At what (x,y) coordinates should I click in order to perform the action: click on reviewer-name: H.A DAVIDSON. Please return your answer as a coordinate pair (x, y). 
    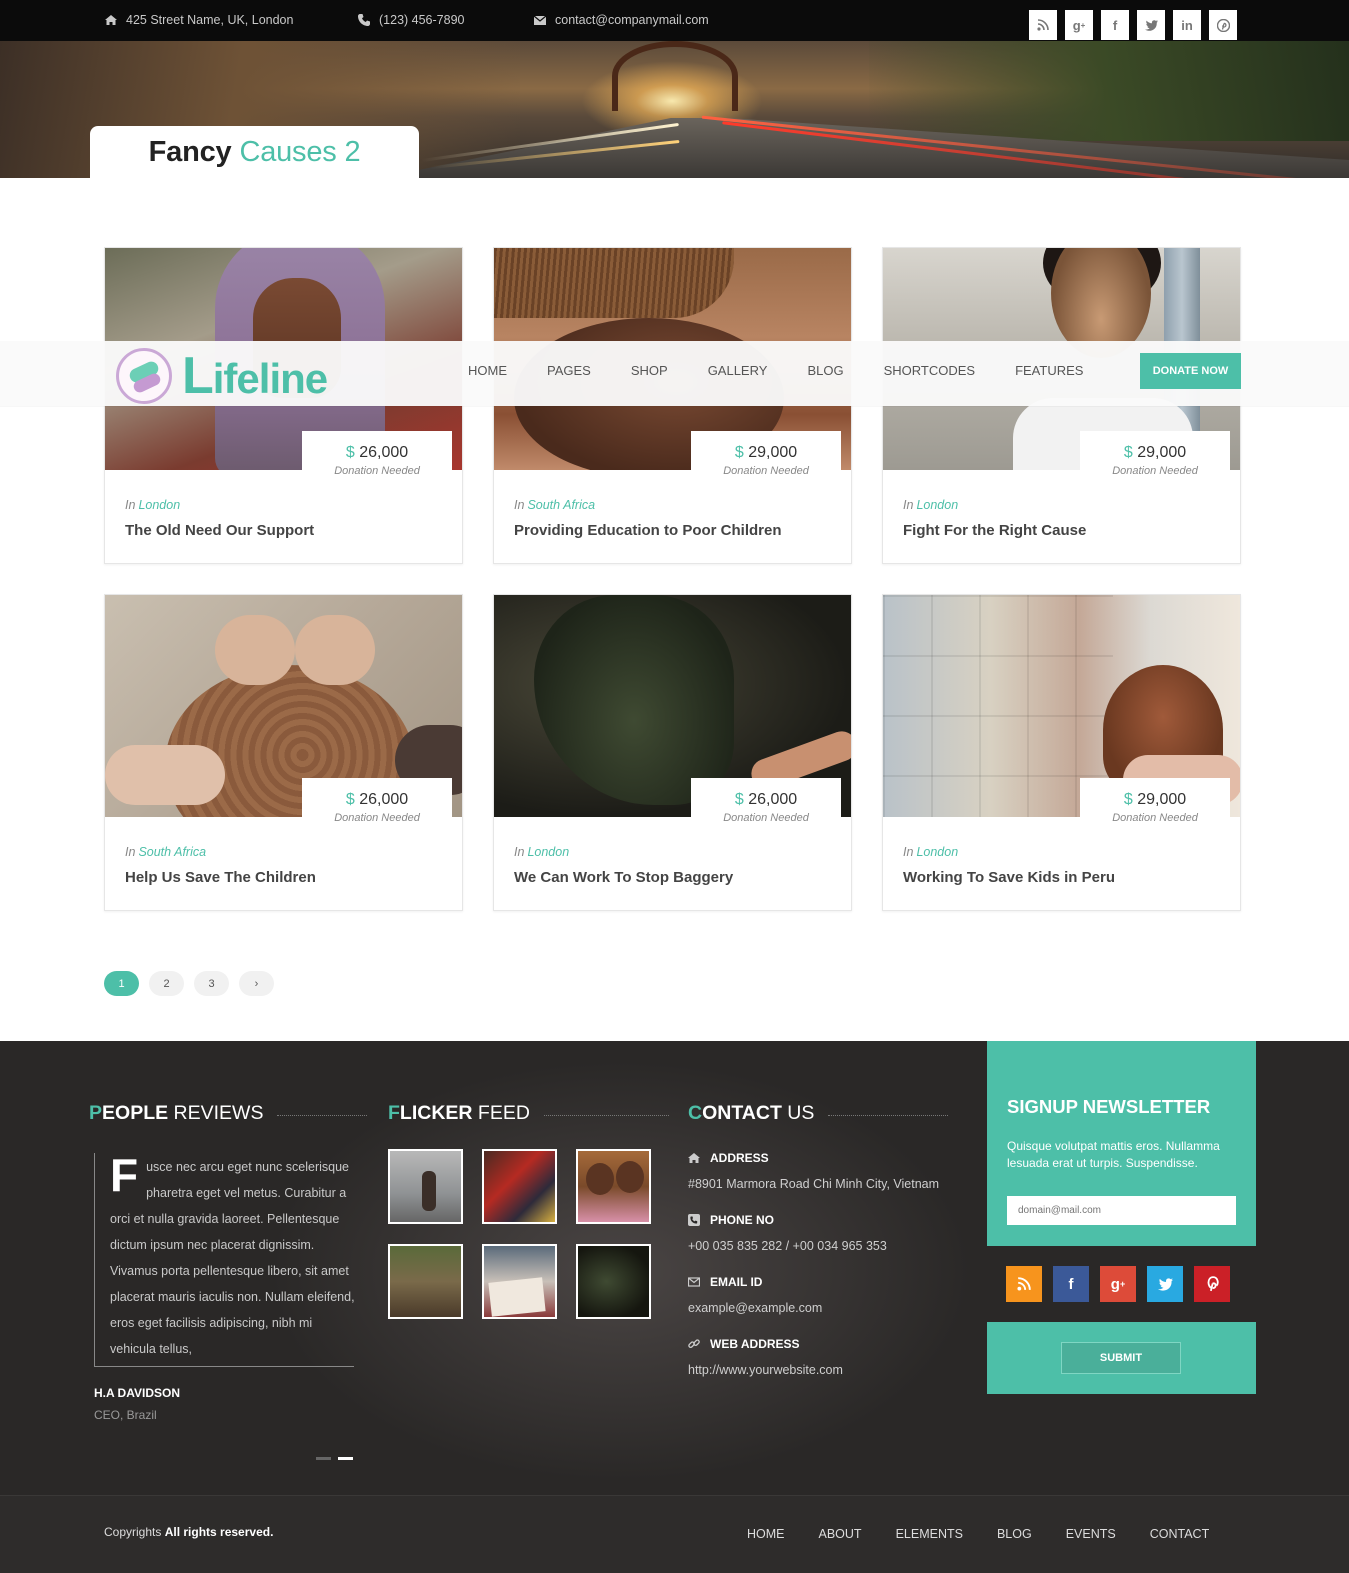
    Looking at the image, I should click on (137, 1393).